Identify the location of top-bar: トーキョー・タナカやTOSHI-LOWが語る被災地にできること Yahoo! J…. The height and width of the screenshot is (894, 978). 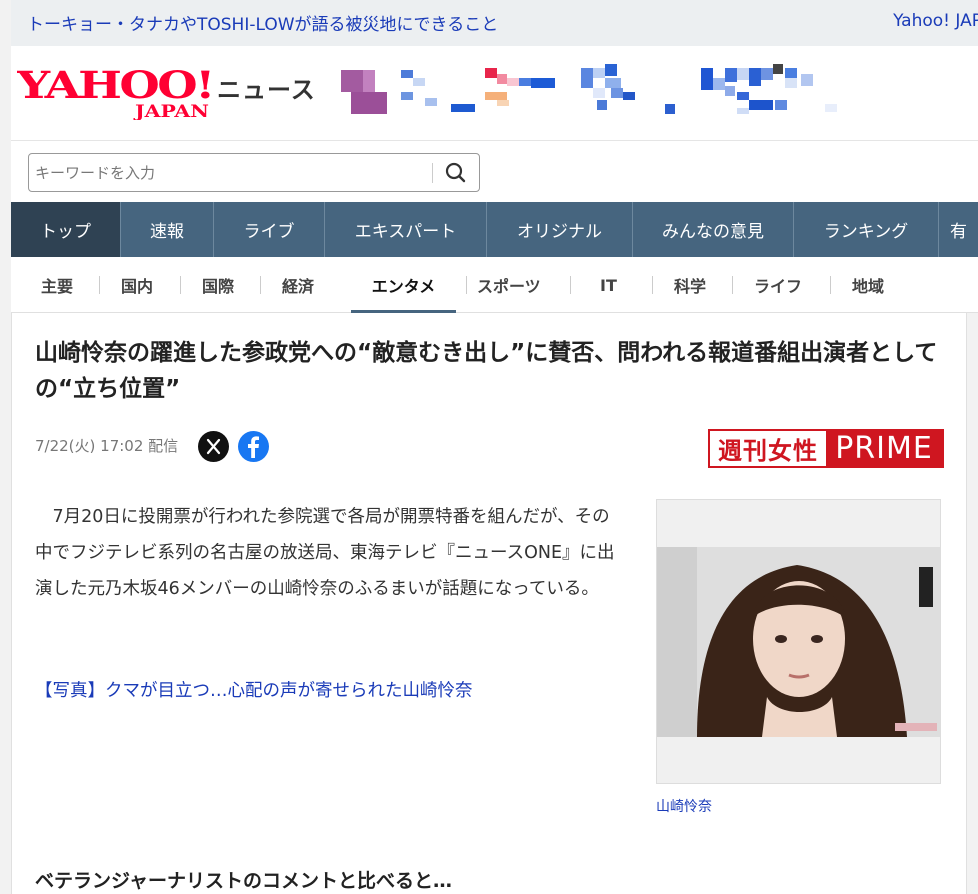
(494, 23).